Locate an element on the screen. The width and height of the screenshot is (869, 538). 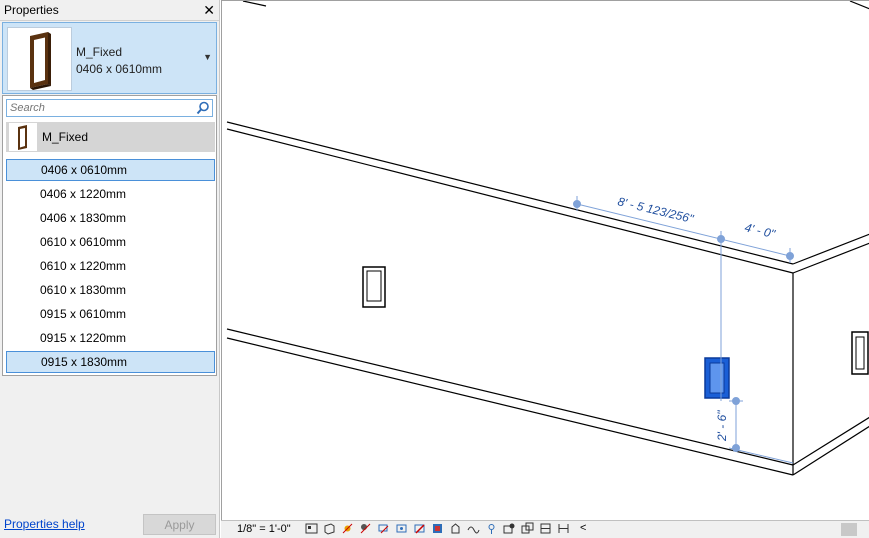
close-icon: ✕ is located at coordinates (209, 10).